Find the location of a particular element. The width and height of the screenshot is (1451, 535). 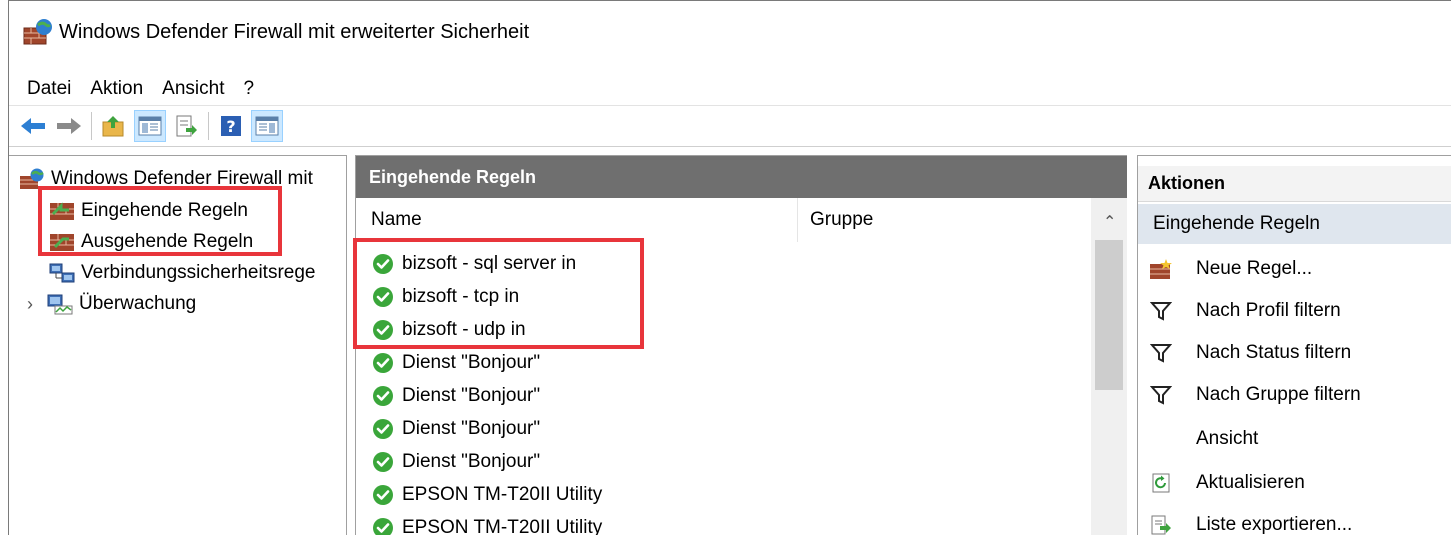

new-rule-icon is located at coordinates (1161, 269).